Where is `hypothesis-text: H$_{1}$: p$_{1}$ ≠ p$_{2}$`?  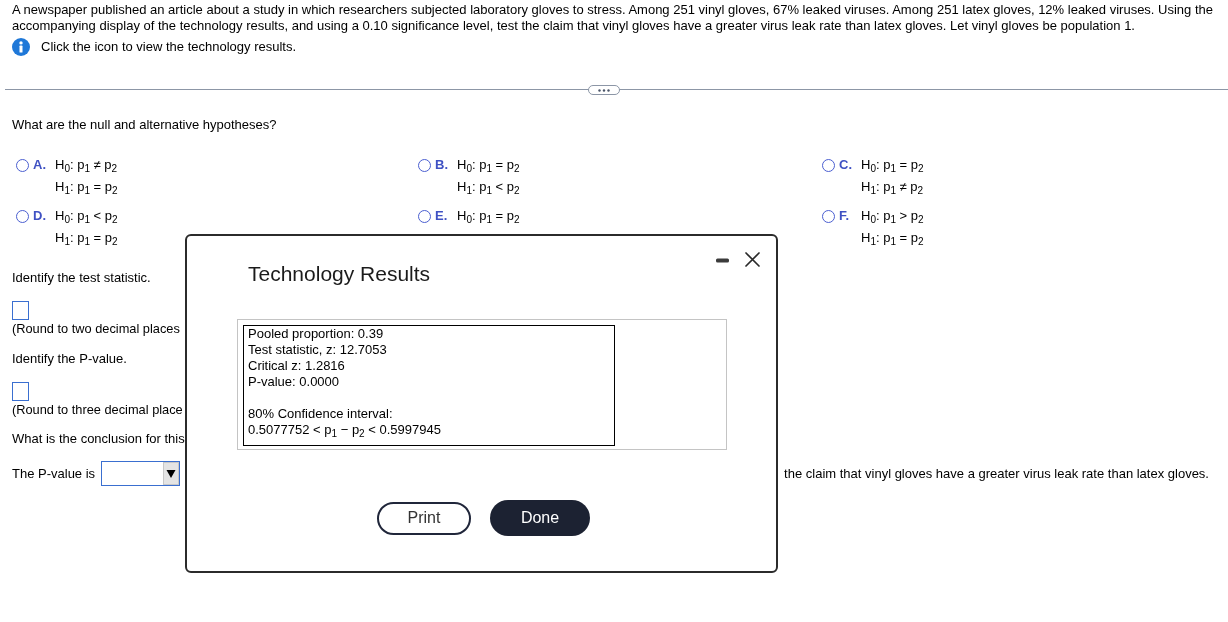 hypothesis-text: H$_{1}$: p$_{1}$ ≠ p$_{2}$ is located at coordinates (892, 188).